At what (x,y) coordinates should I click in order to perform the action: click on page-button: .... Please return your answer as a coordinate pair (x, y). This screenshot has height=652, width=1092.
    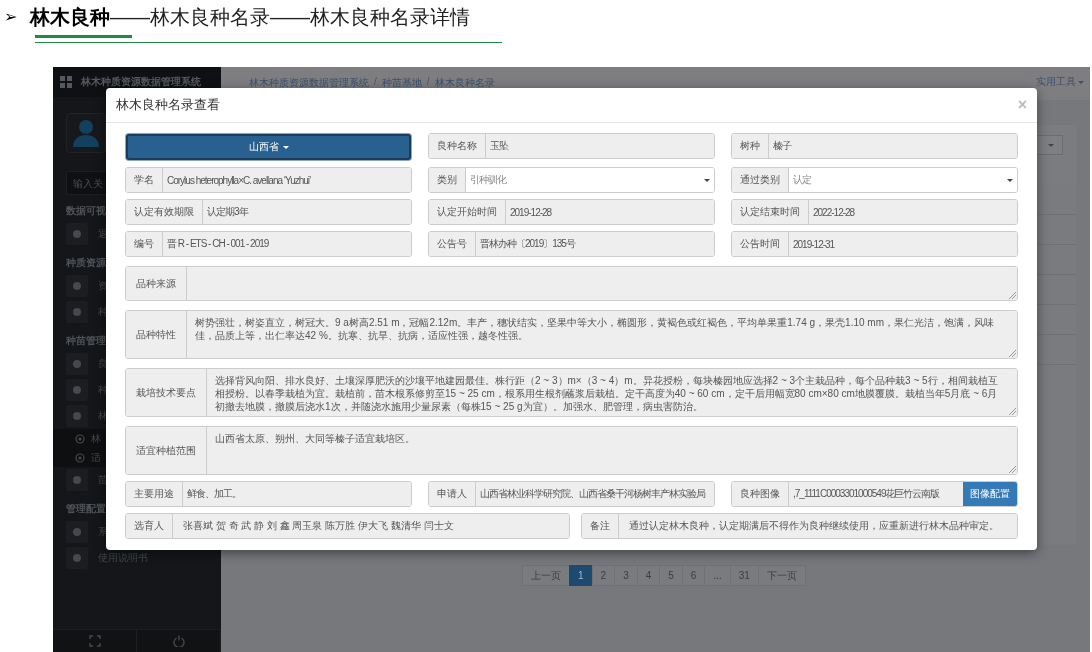
    Looking at the image, I should click on (717, 575).